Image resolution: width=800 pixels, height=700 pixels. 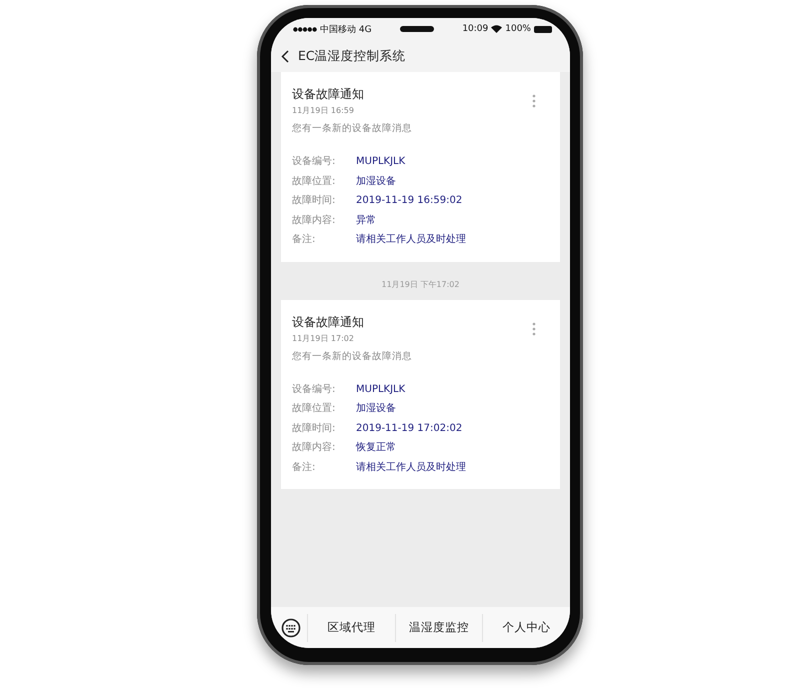 What do you see at coordinates (410, 429) in the screenshot?
I see `field-value: 2019-11-19 17:02:02` at bounding box center [410, 429].